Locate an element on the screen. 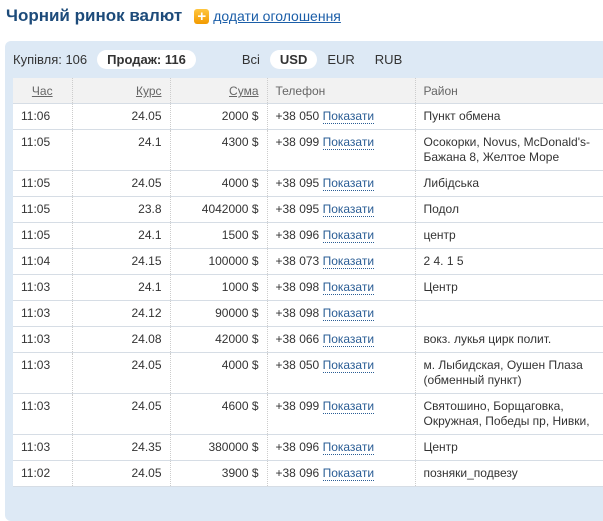  plus-icon: + is located at coordinates (202, 16).